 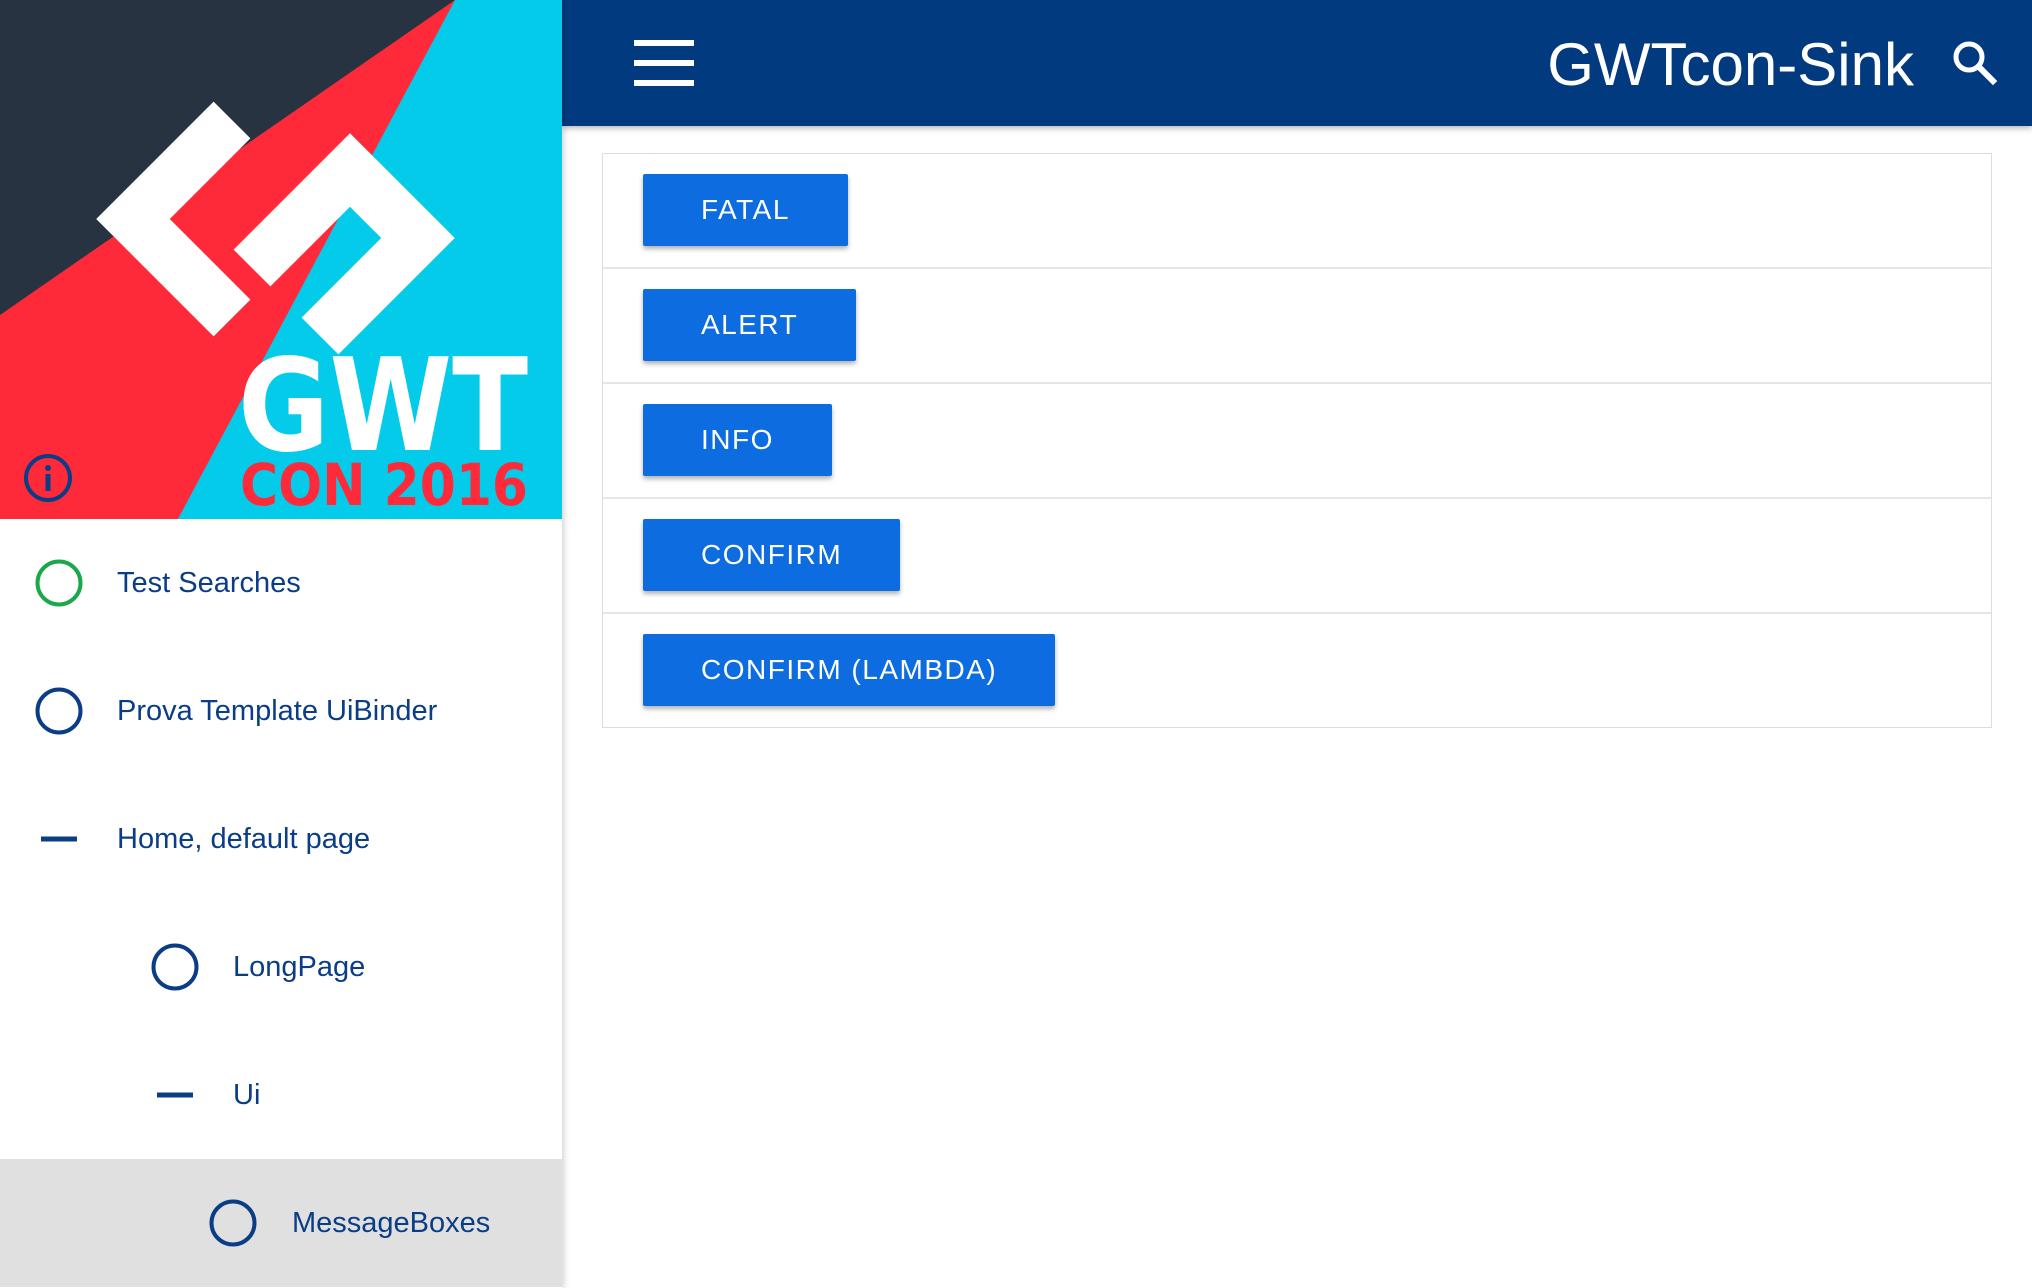 I want to click on sidebar-item-prova-template-uibinder: Prova Template UiBinder, so click(x=281, y=711).